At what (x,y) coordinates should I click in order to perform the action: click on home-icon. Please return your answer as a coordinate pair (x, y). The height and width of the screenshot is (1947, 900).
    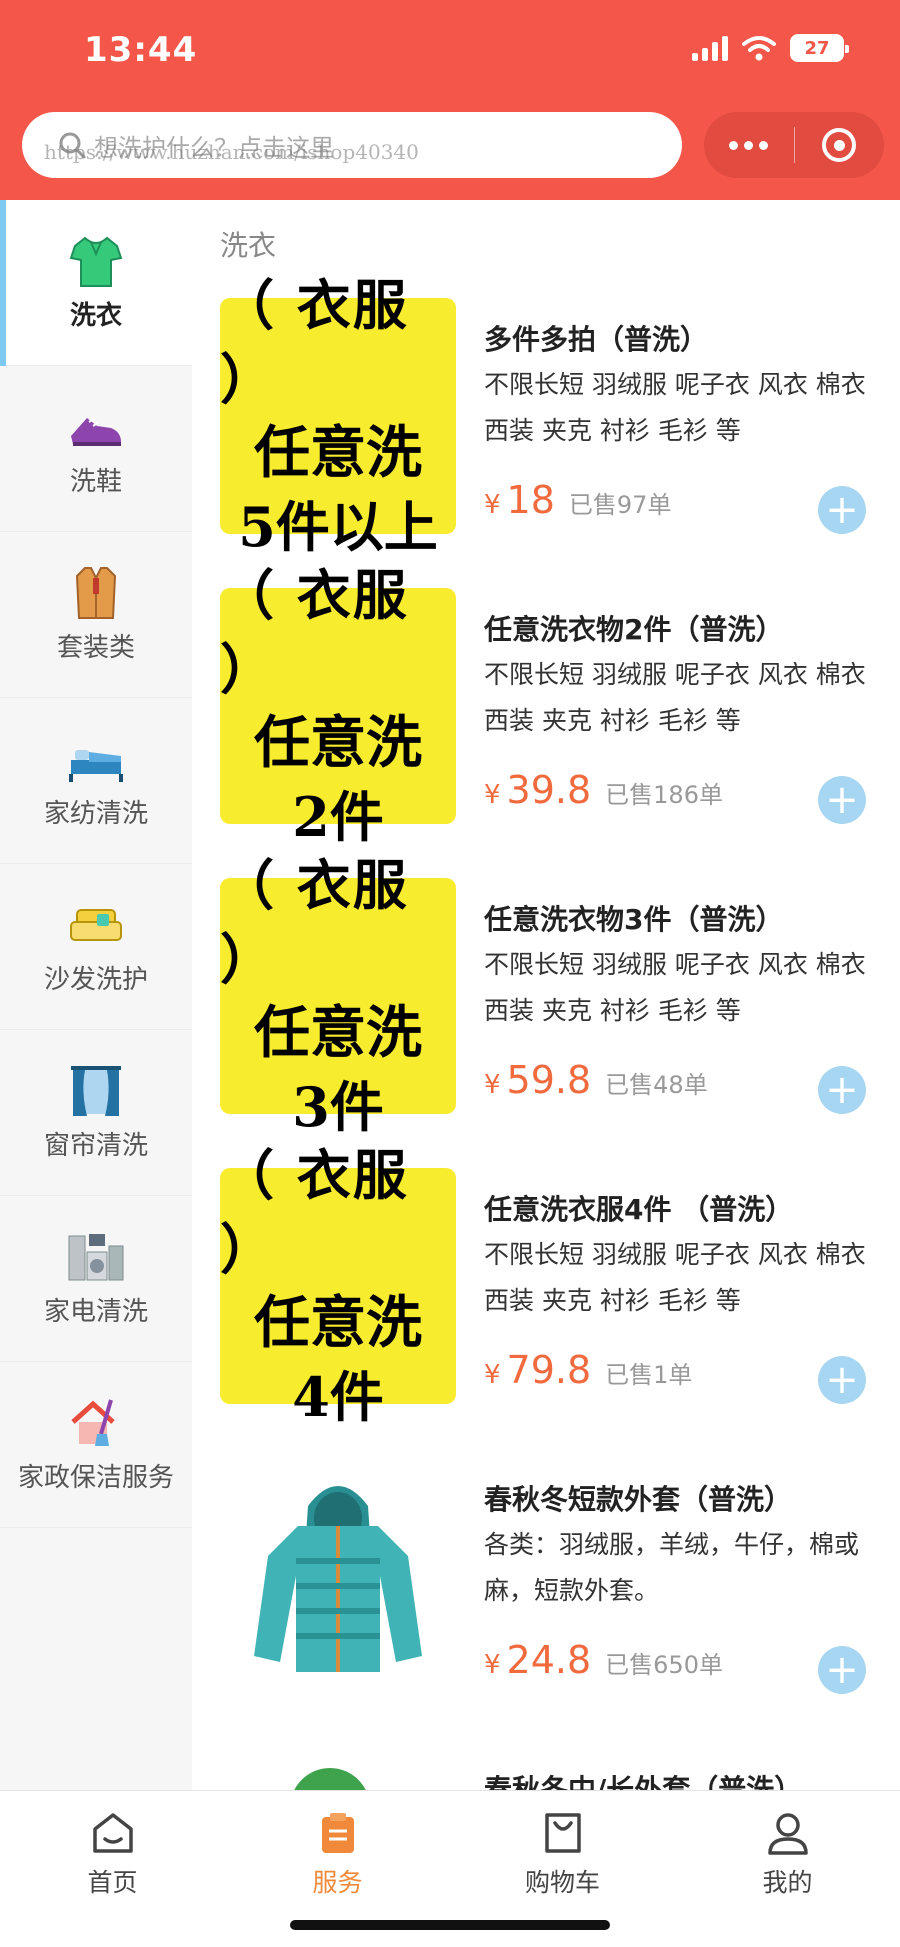
    Looking at the image, I should click on (112, 1833).